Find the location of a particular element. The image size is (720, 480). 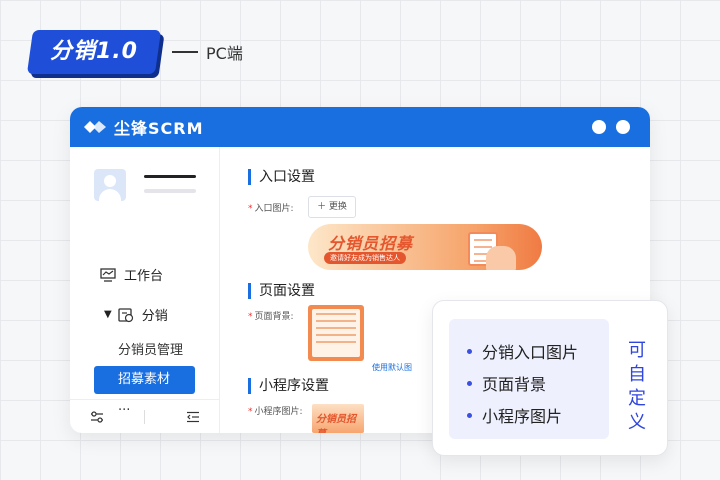

feature-callout: 分销入口图片 页面背景 小程序图片 可自定义 is located at coordinates (550, 378).